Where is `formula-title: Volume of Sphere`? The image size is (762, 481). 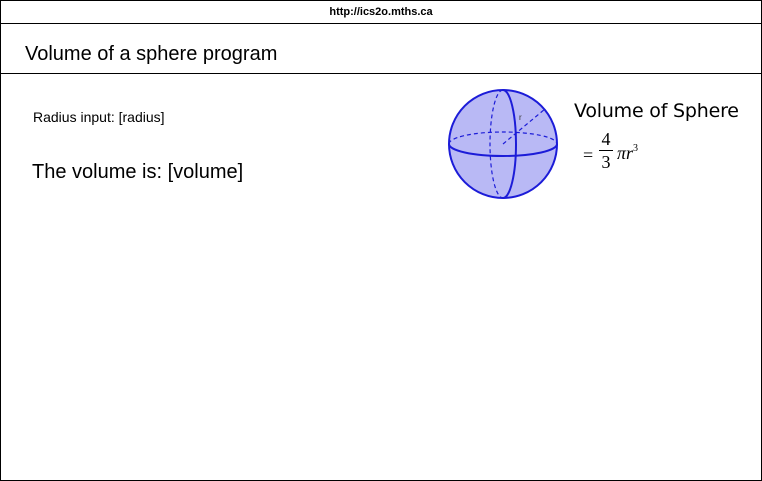
formula-title: Volume of Sphere is located at coordinates (656, 111).